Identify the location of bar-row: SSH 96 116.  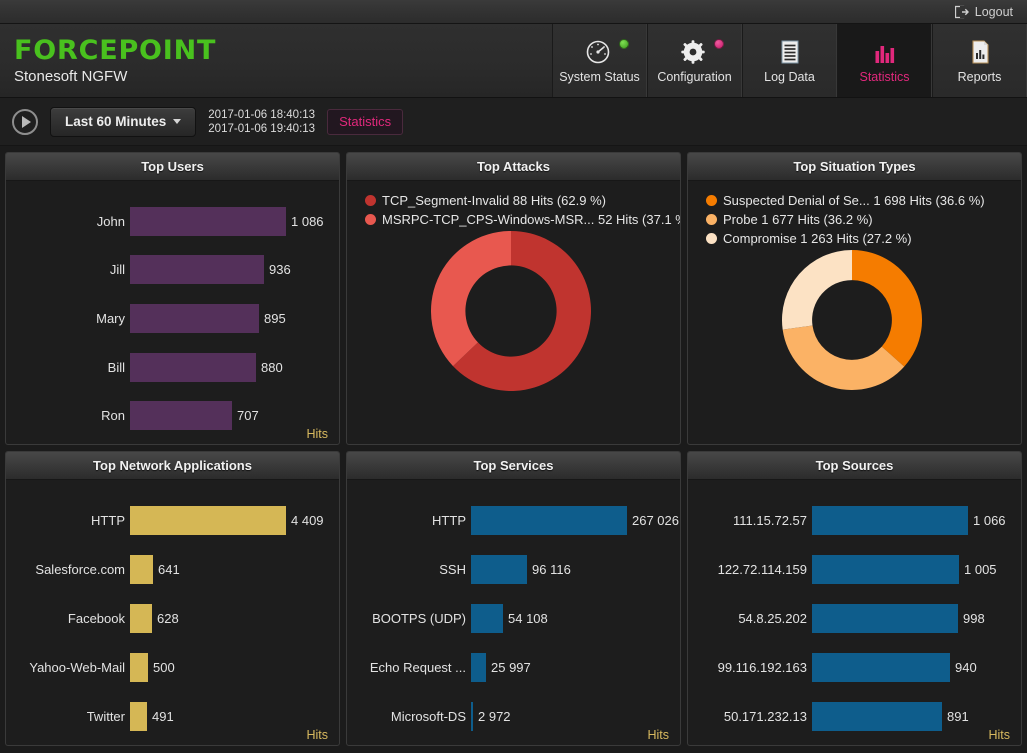
(510, 569).